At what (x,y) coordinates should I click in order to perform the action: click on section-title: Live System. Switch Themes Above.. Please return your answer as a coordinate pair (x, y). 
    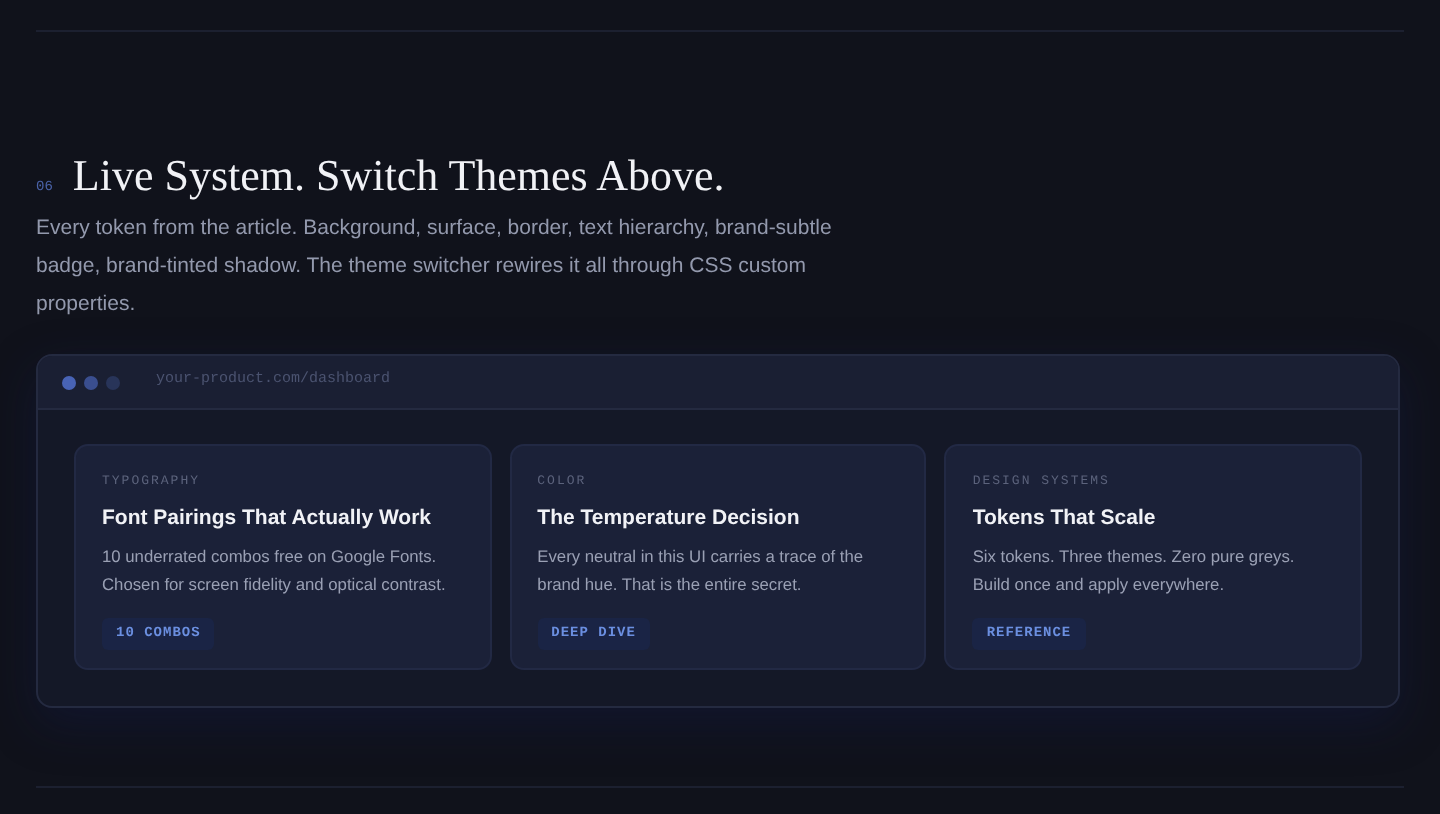
    Looking at the image, I should click on (398, 176).